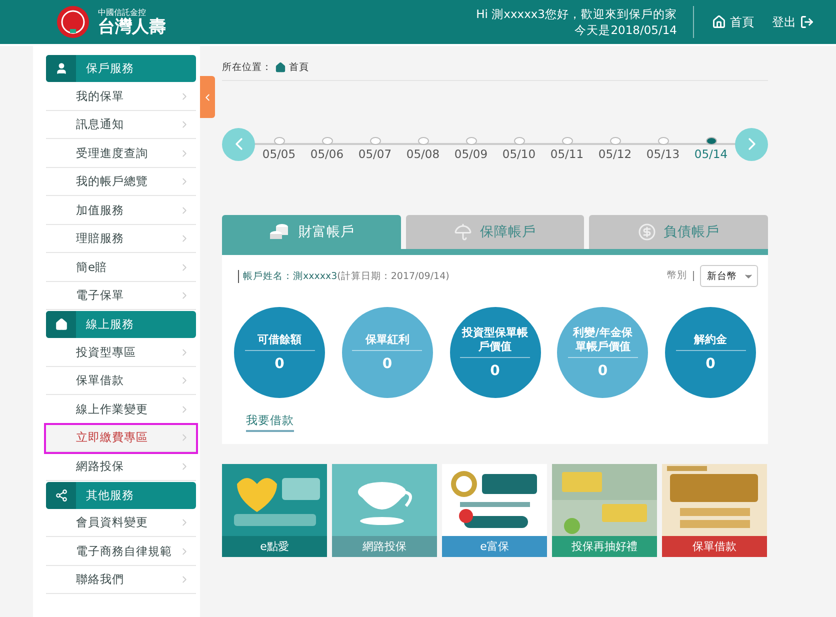 This screenshot has height=617, width=836. What do you see at coordinates (73, 22) in the screenshot?
I see `logo-icon` at bounding box center [73, 22].